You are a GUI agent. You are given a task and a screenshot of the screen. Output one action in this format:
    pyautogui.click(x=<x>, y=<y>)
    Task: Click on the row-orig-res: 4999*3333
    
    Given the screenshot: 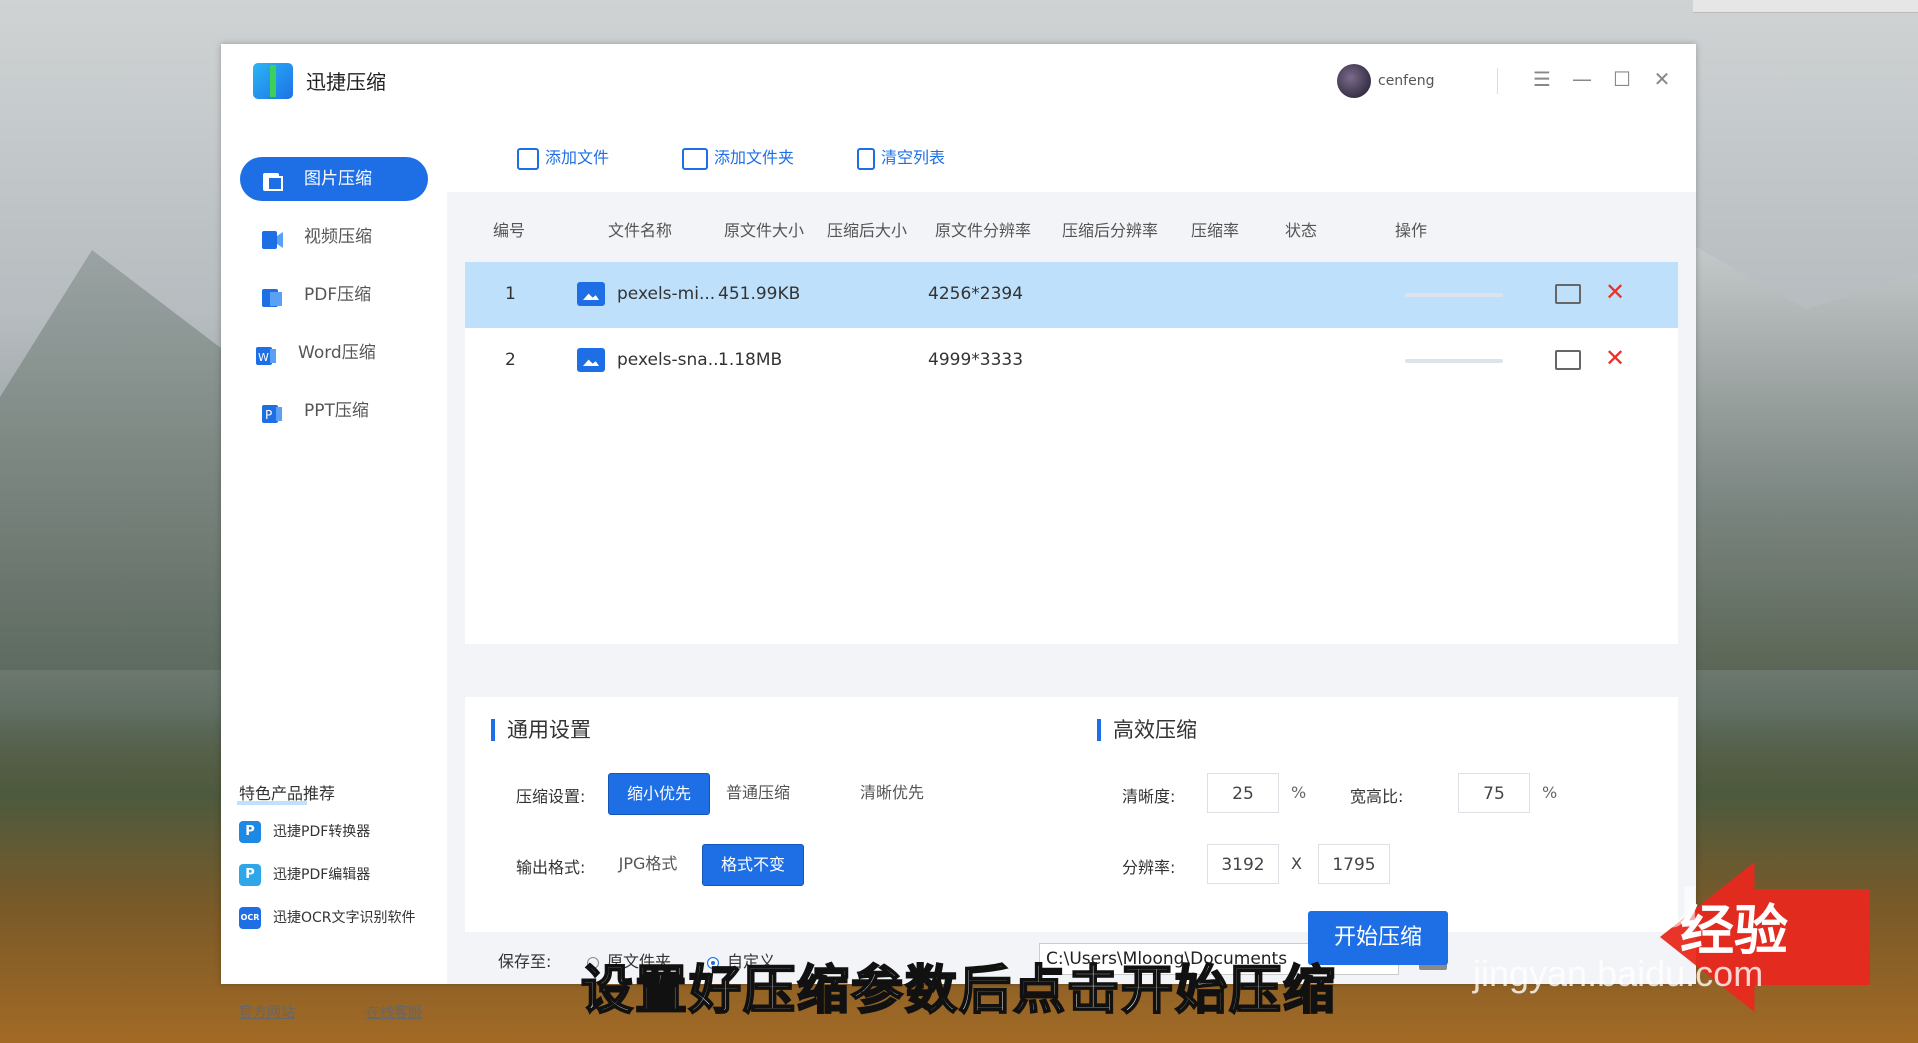 What is the action you would take?
    pyautogui.click(x=976, y=360)
    